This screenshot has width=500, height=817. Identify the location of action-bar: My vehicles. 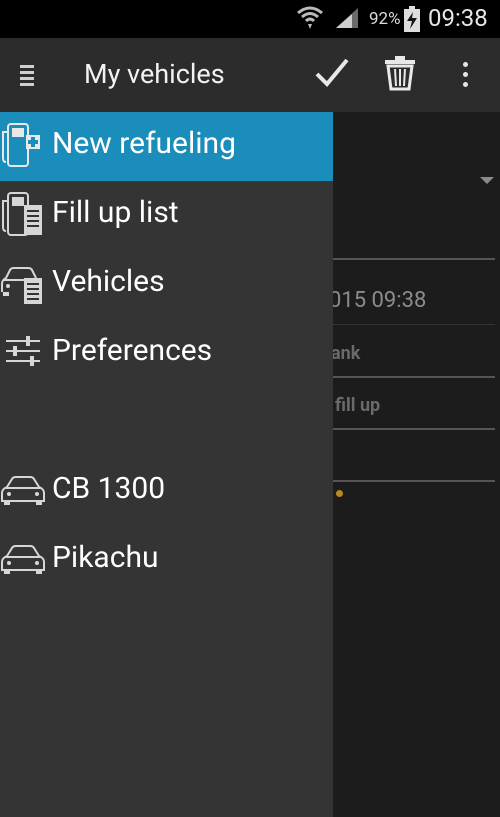
(250, 75).